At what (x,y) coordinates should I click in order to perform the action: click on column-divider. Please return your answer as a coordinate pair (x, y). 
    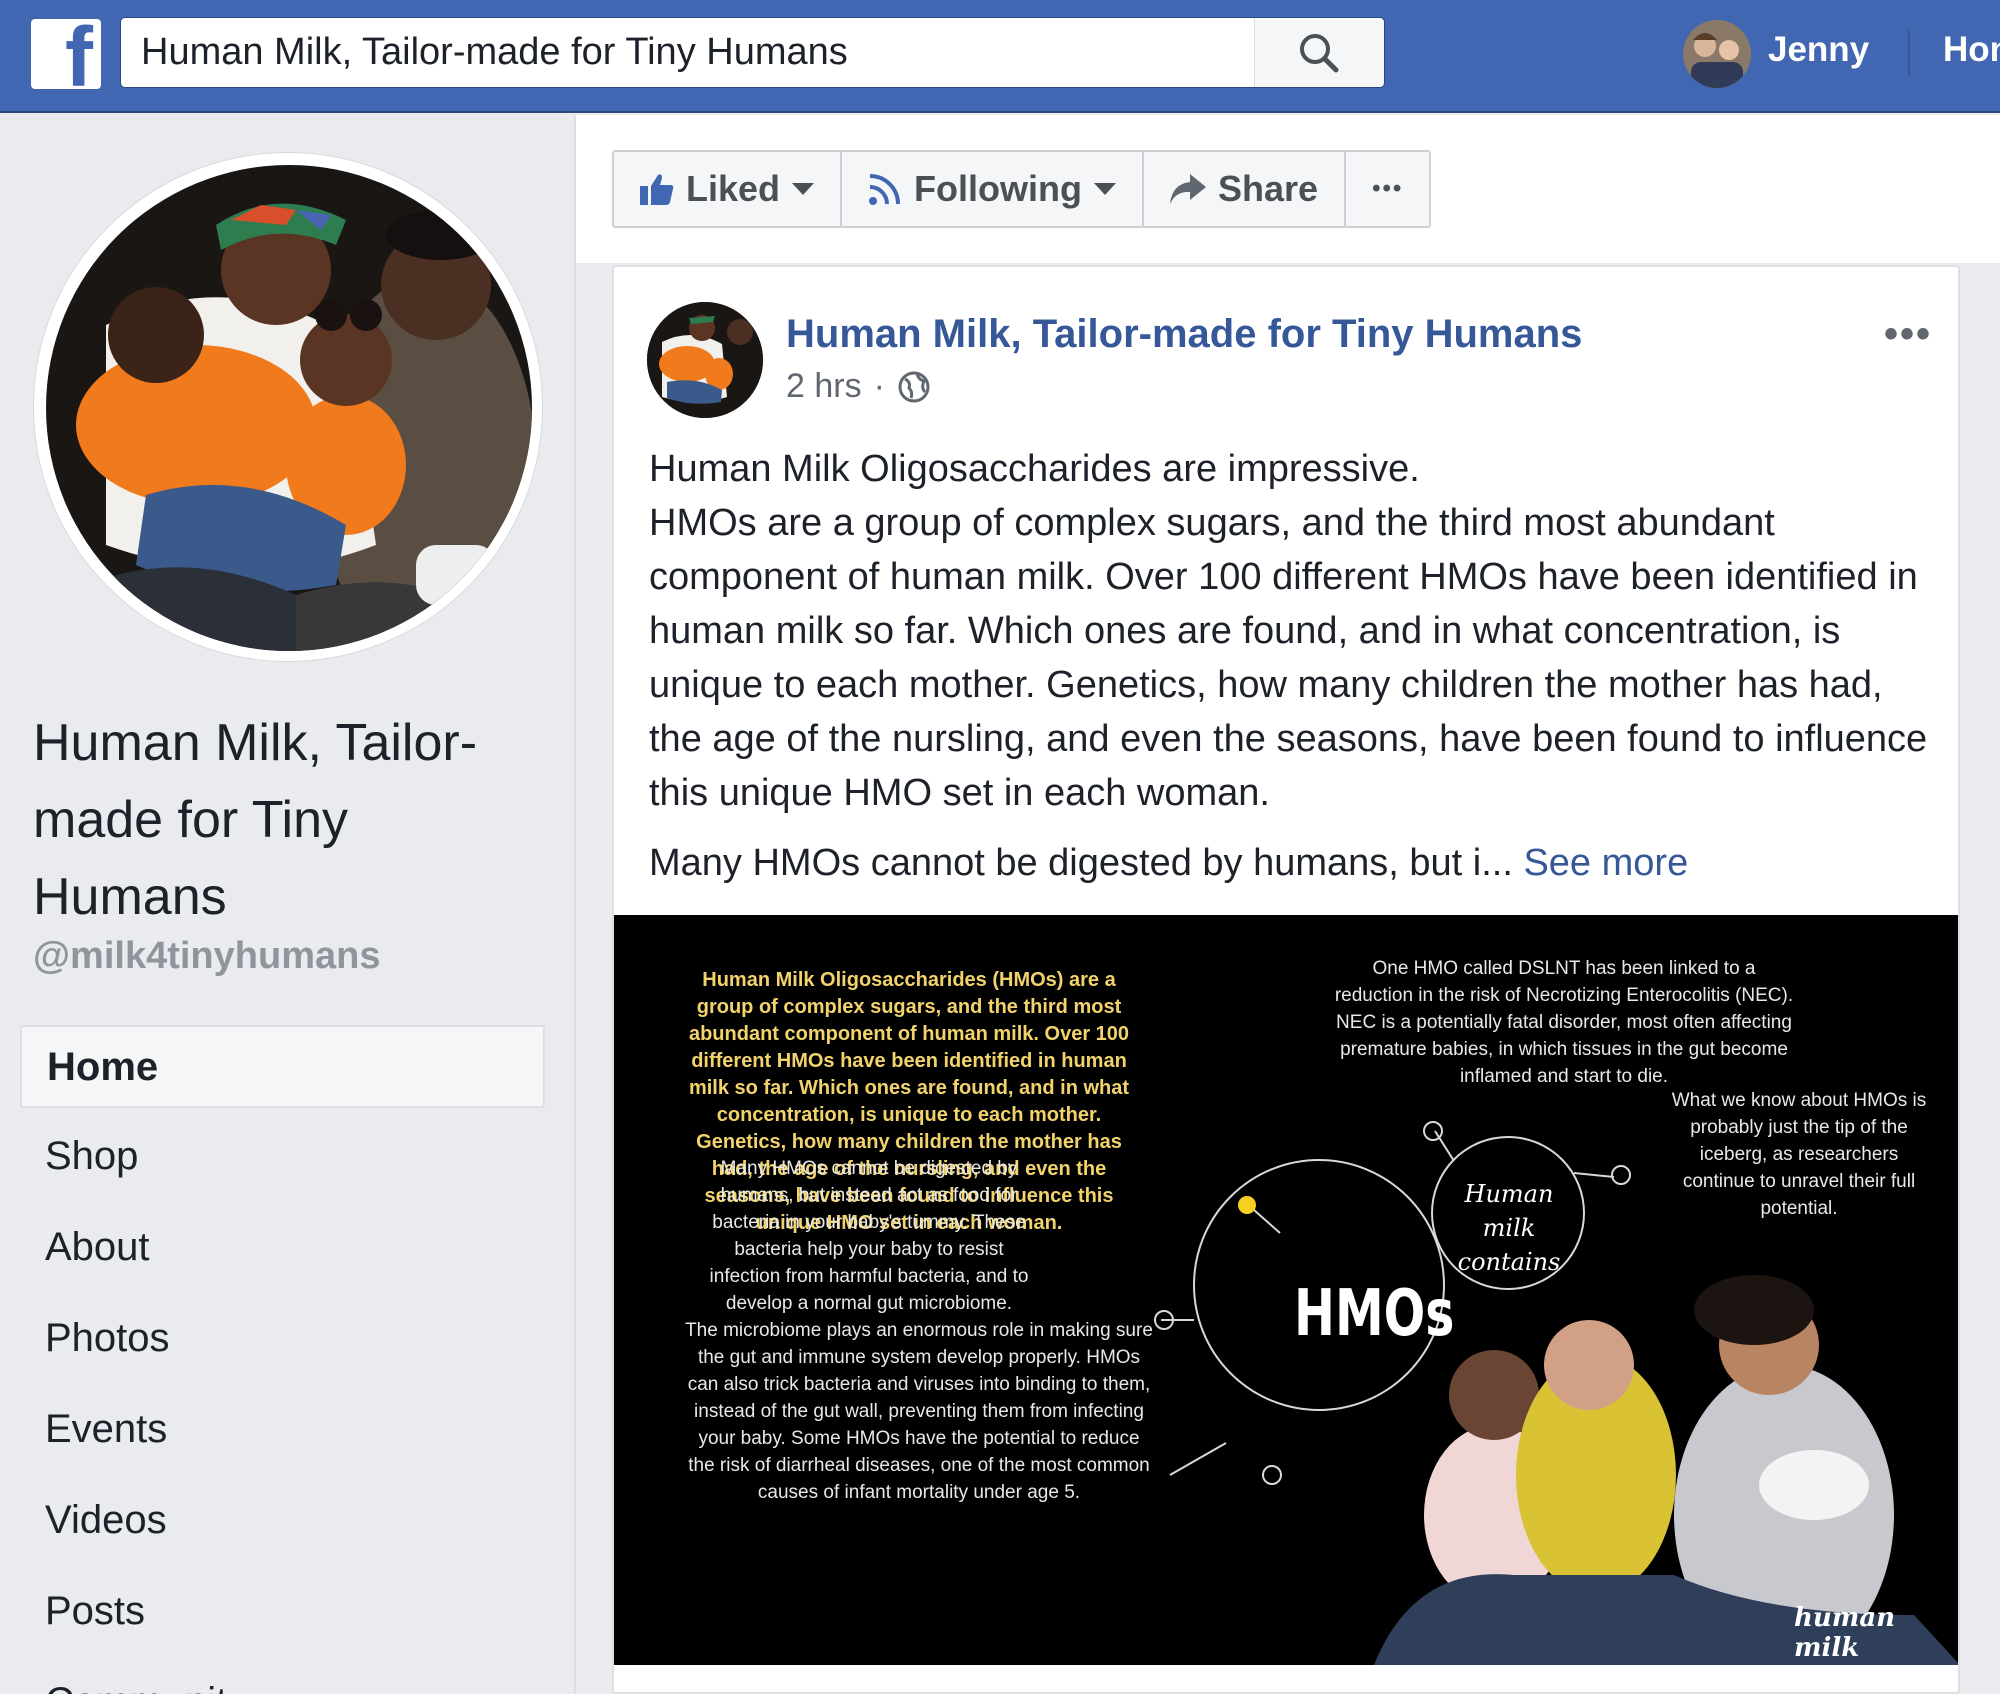
    Looking at the image, I should click on (575, 904).